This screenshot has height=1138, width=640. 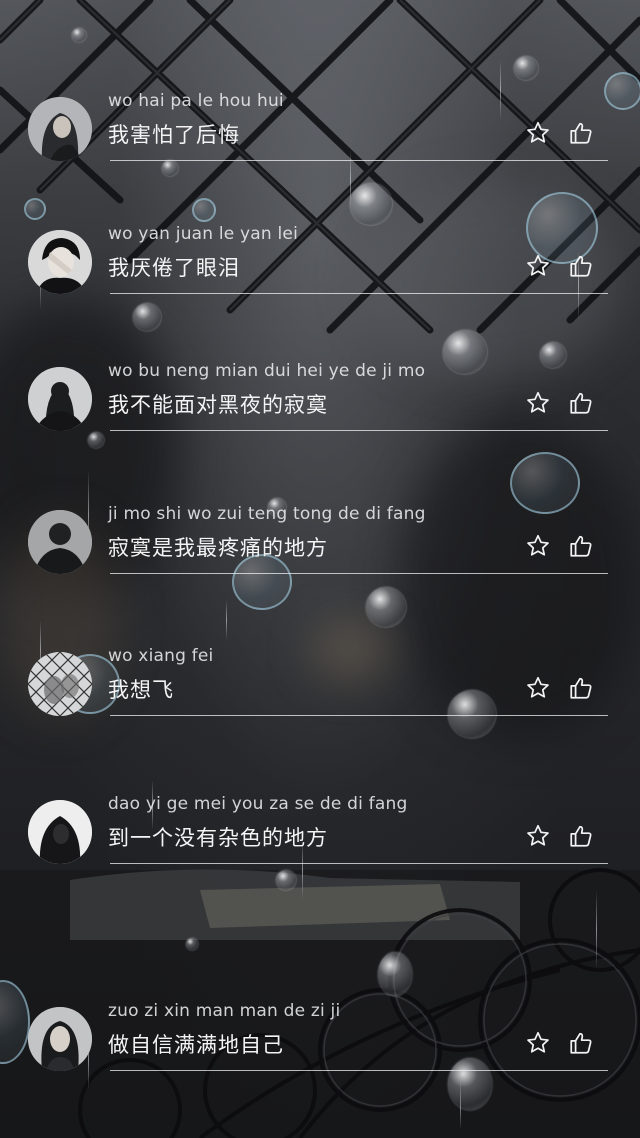 What do you see at coordinates (218, 838) in the screenshot?
I see `lyric-text: 到一个没有杂色的地方` at bounding box center [218, 838].